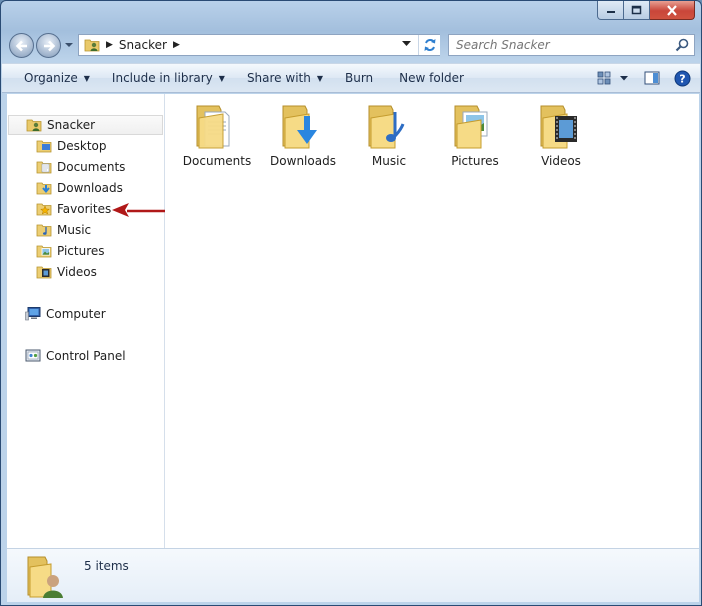 The width and height of the screenshot is (702, 606). I want to click on tree-item-music: Music, so click(63, 230).